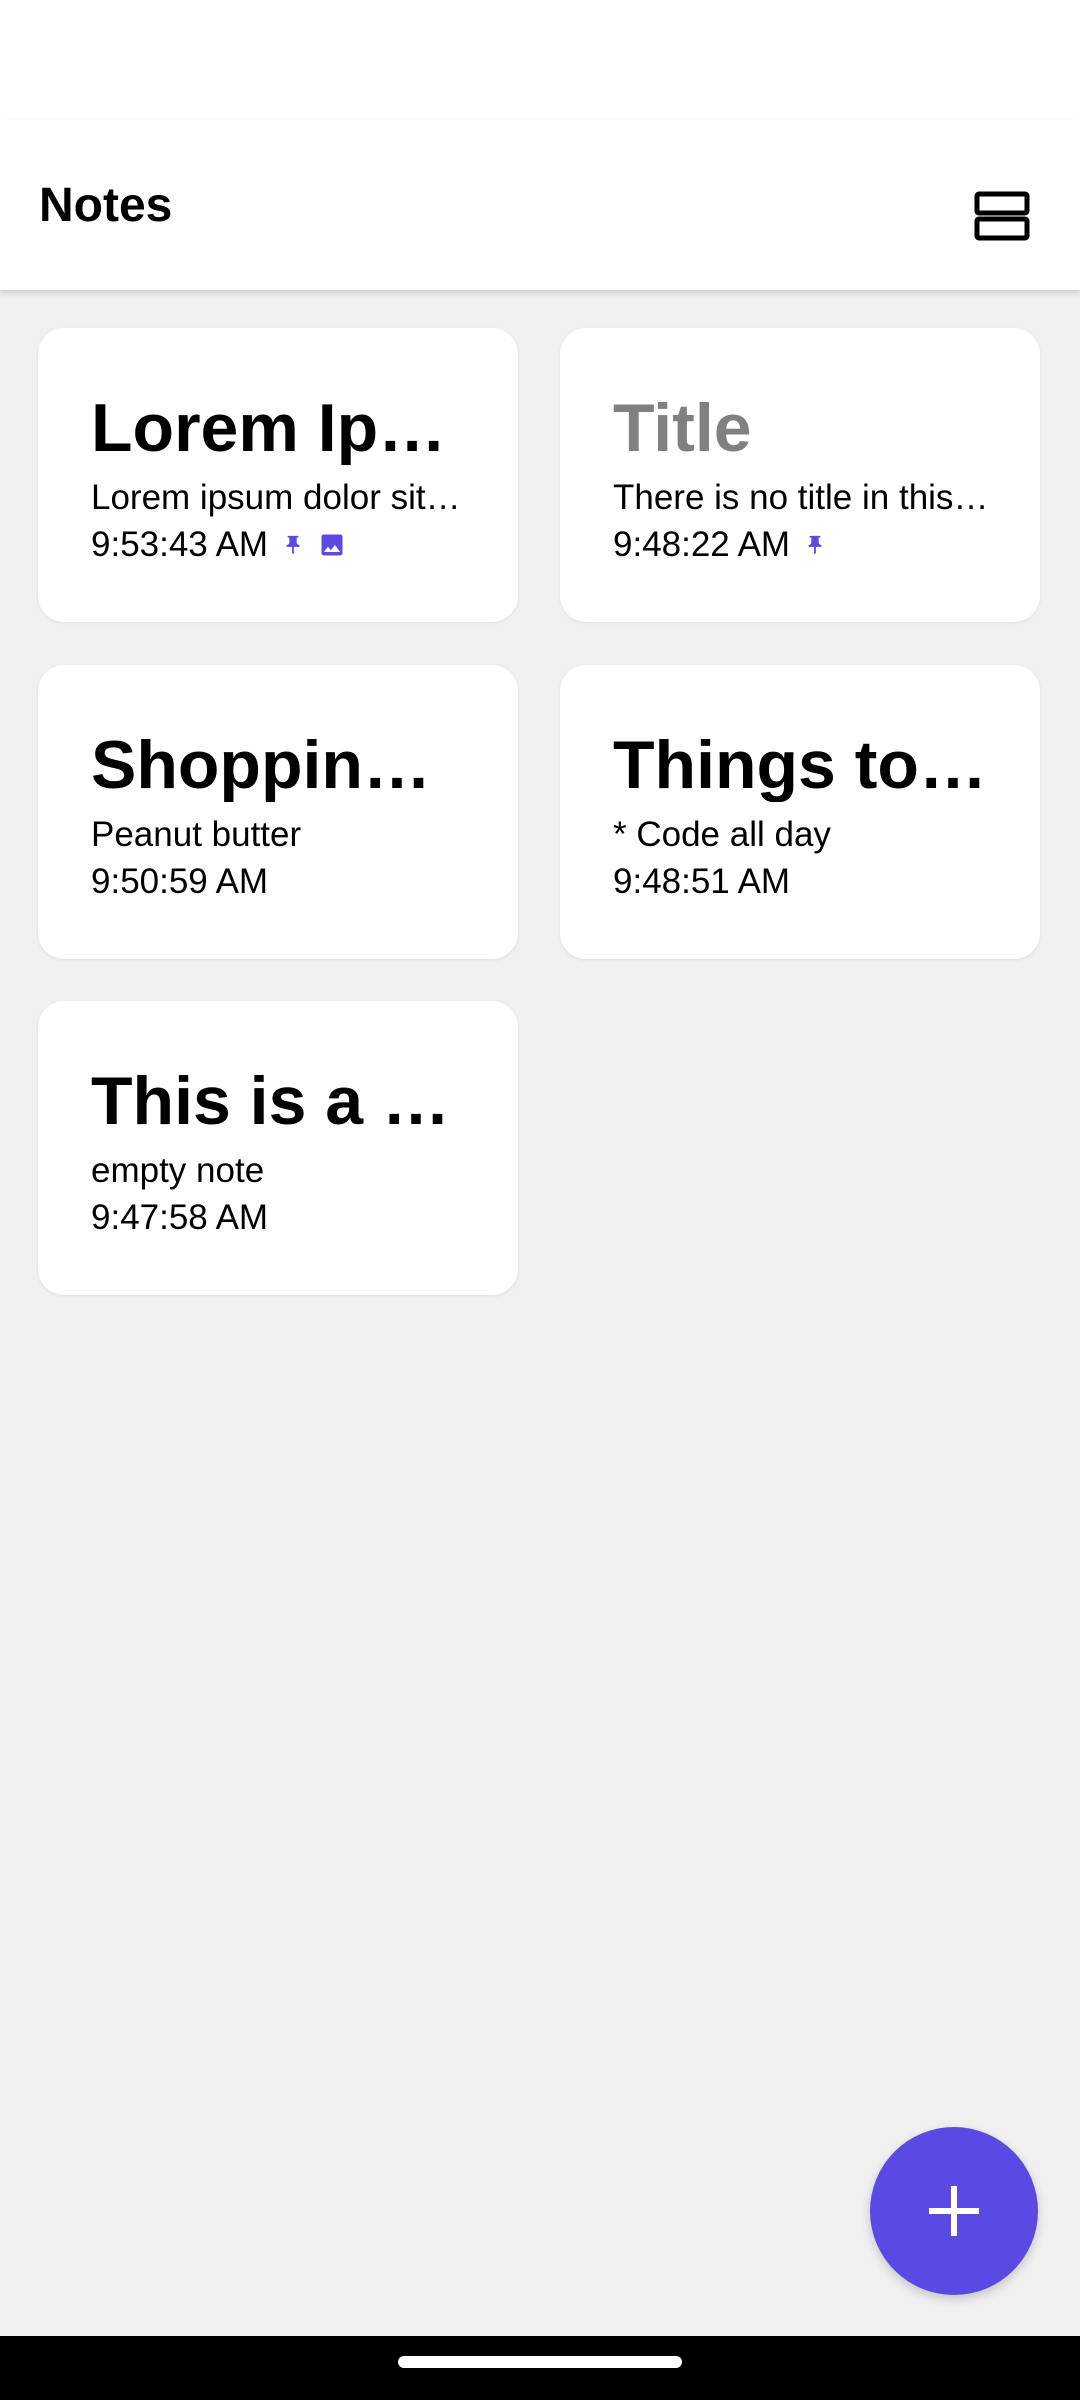 Image resolution: width=1080 pixels, height=2400 pixels. What do you see at coordinates (178, 1171) in the screenshot?
I see `note-preview: empty note` at bounding box center [178, 1171].